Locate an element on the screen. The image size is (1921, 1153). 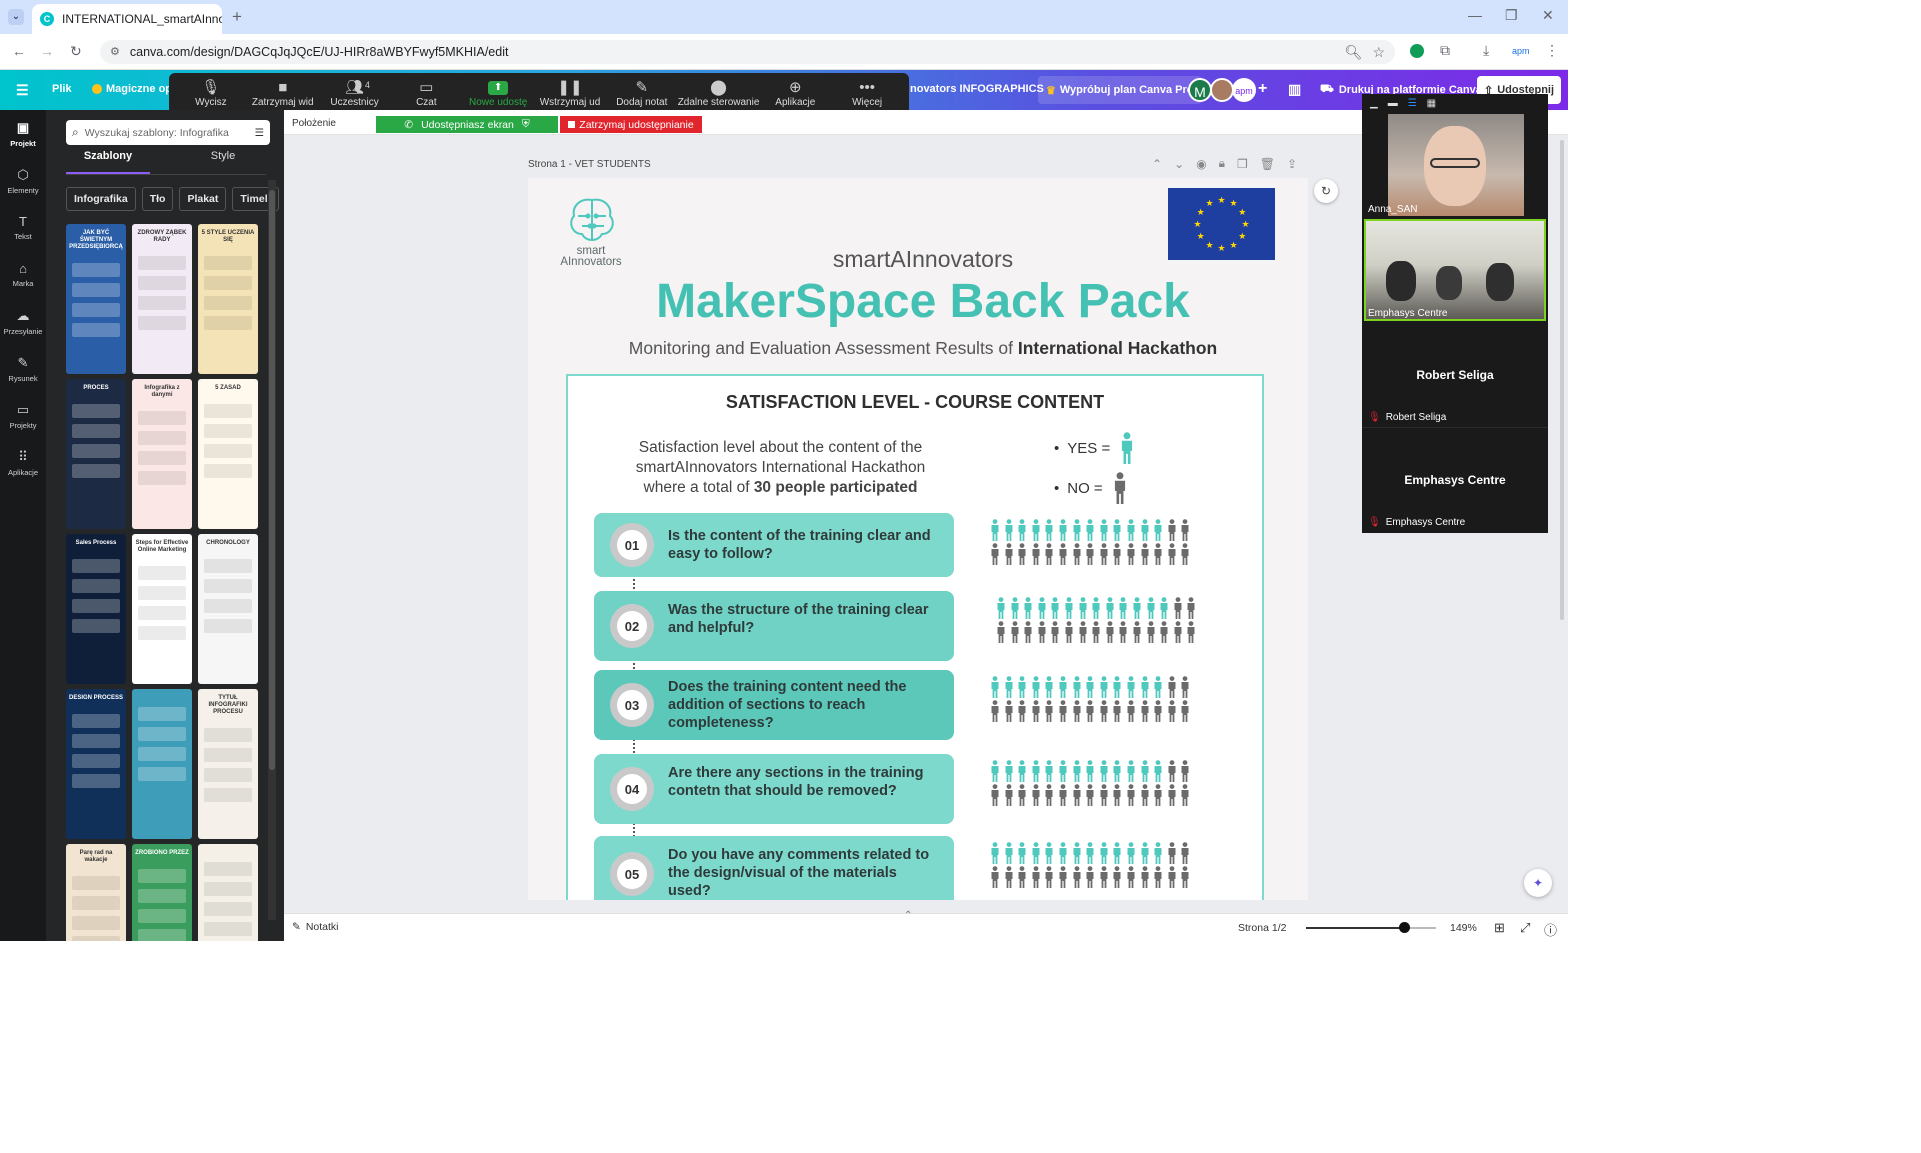
rail-item-przesyłanie: ☁ Przesyłanie is located at coordinates (23, 321).